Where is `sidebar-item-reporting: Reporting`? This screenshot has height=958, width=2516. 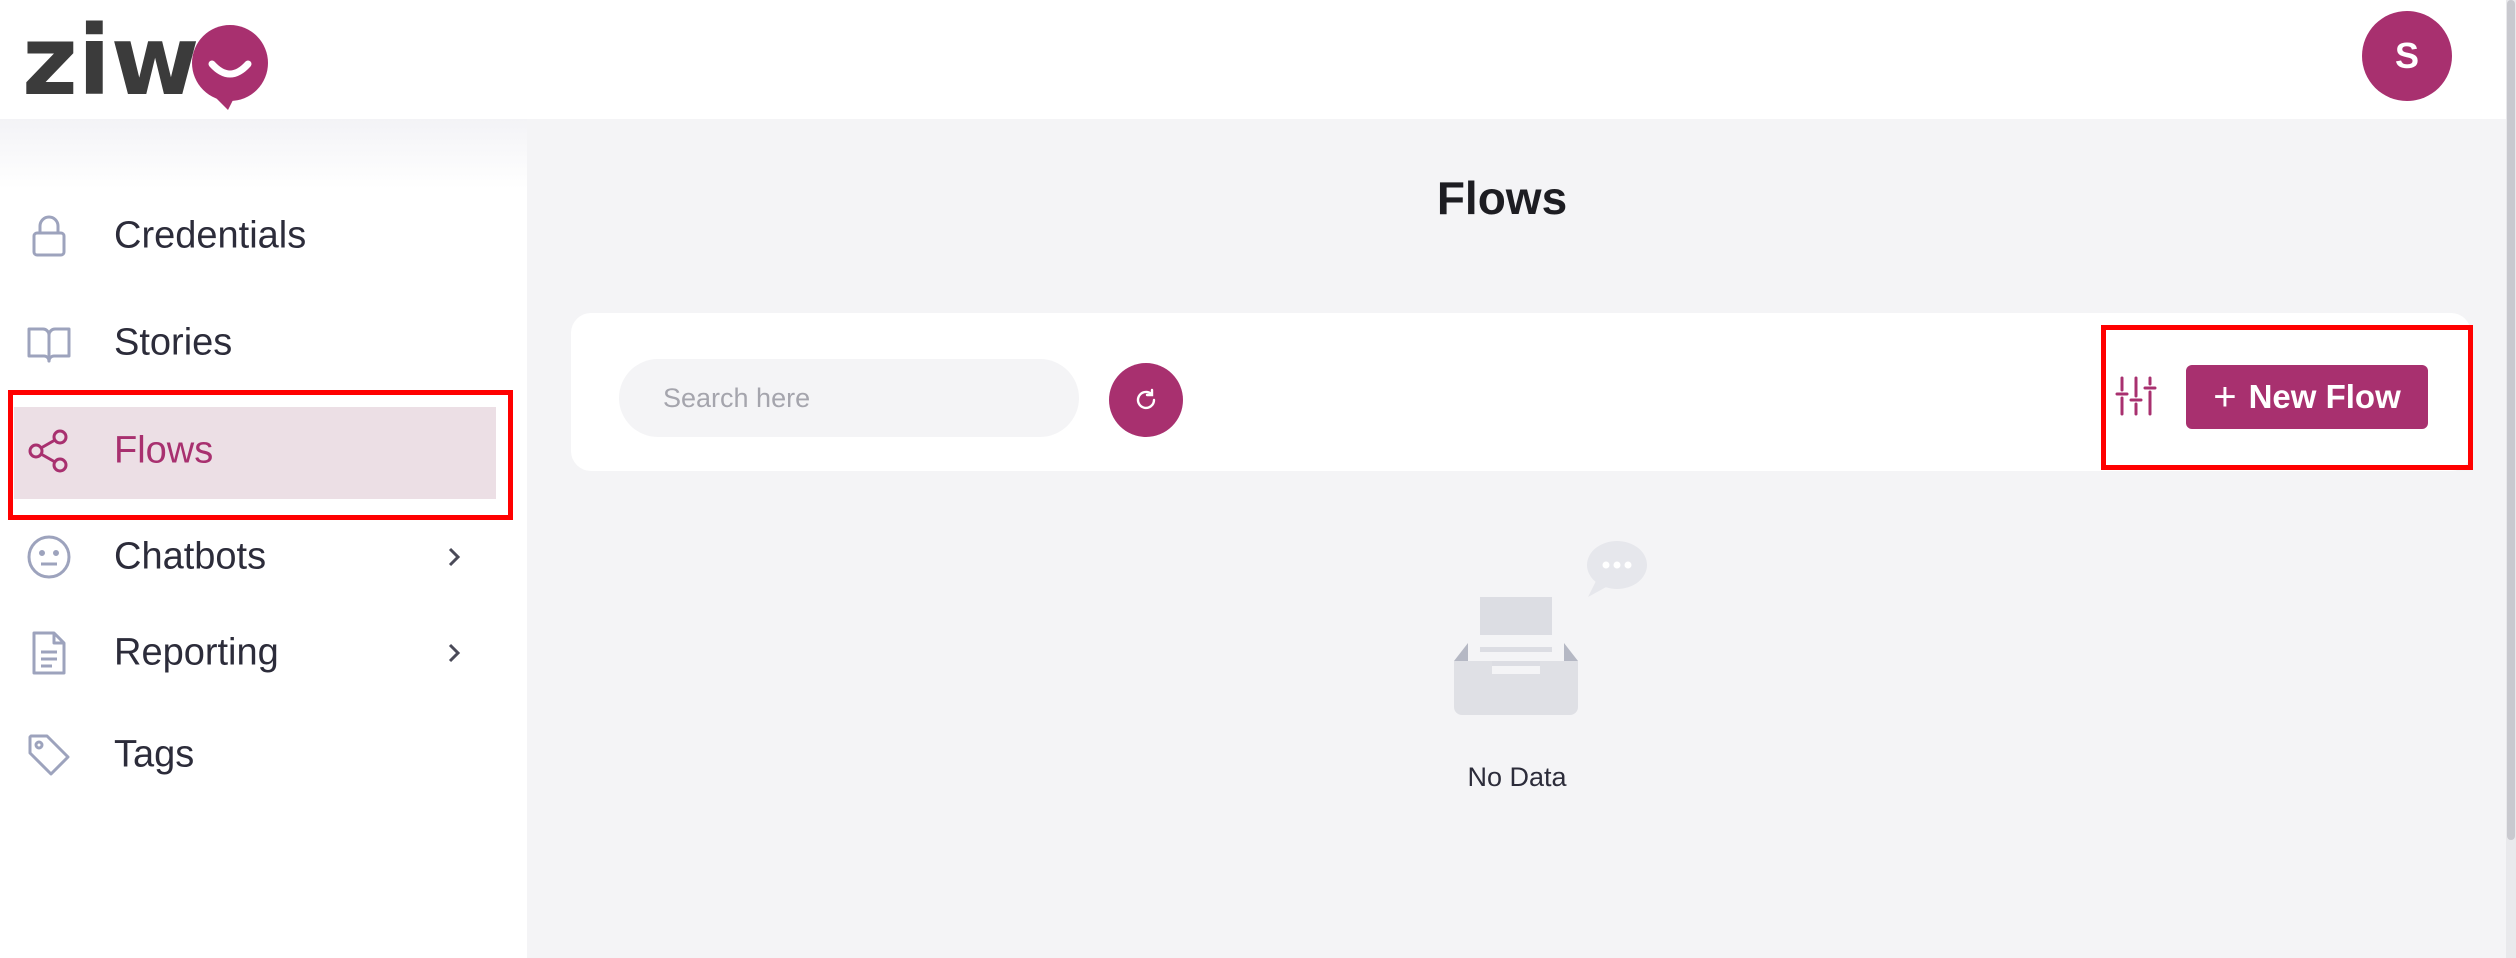 sidebar-item-reporting: Reporting is located at coordinates (263, 653).